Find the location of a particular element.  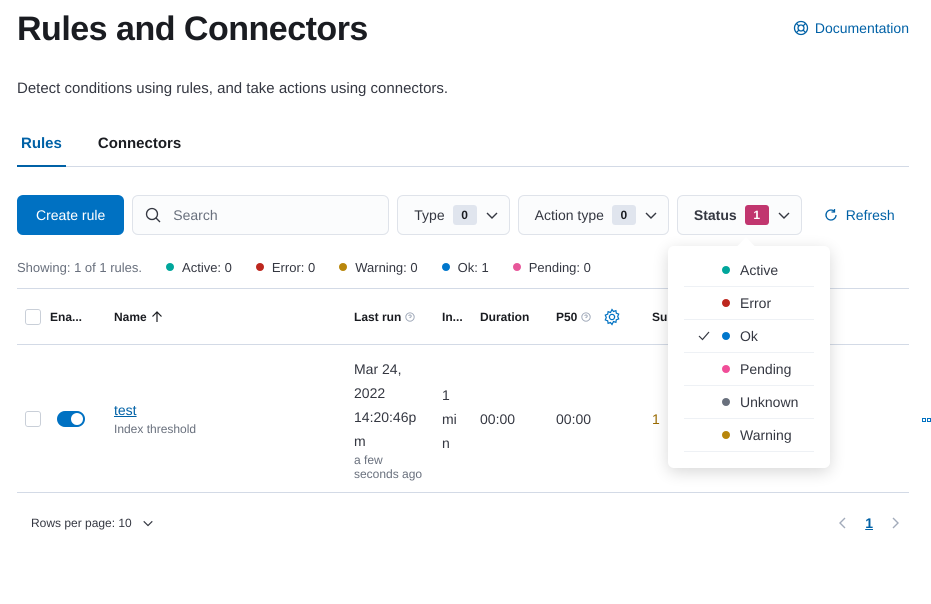

documentation-link: Documentation is located at coordinates (850, 28).